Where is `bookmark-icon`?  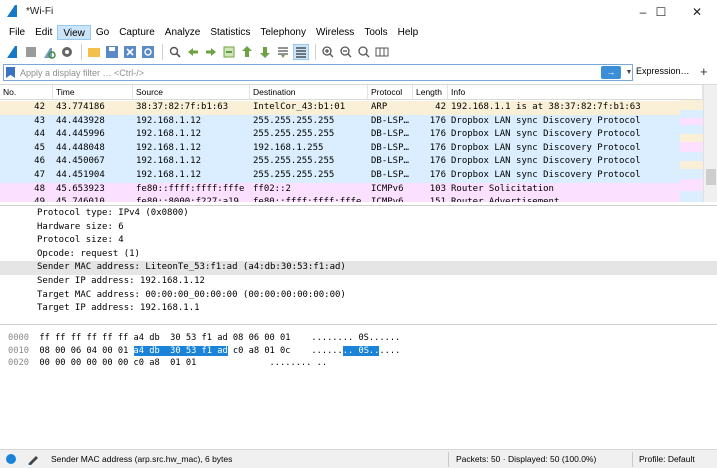
bookmark-icon is located at coordinates (10, 72).